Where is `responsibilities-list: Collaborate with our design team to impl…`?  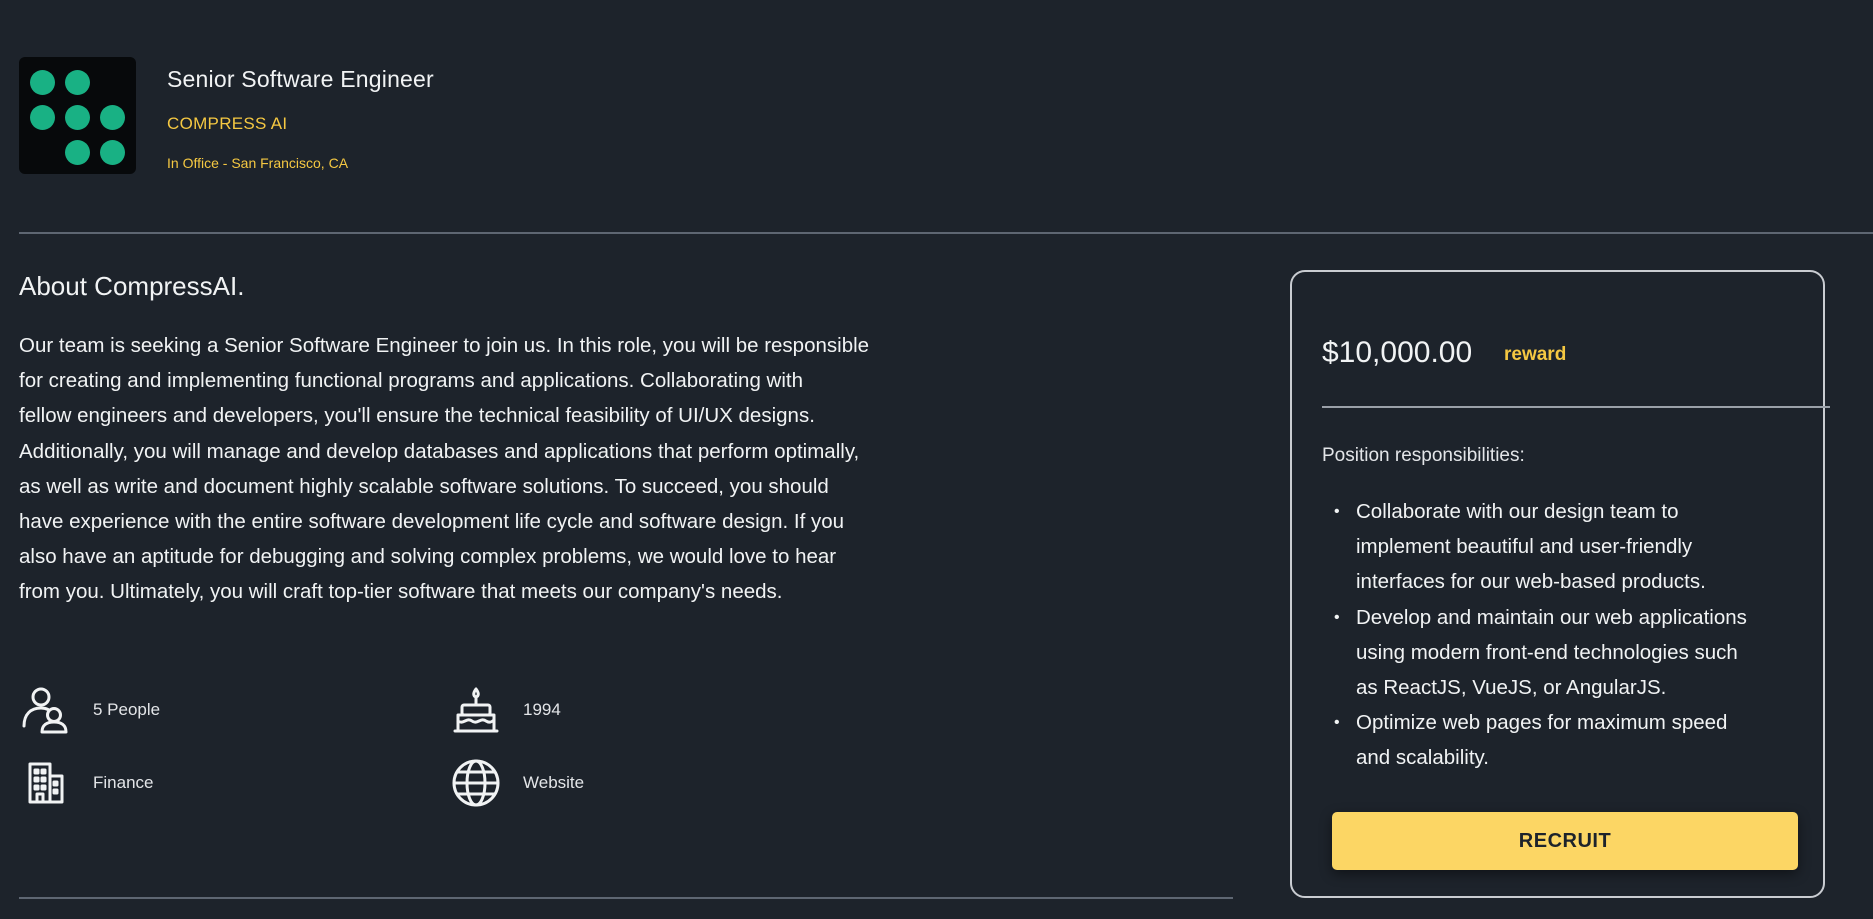 responsibilities-list: Collaborate with our design team to impl… is located at coordinates (1579, 635).